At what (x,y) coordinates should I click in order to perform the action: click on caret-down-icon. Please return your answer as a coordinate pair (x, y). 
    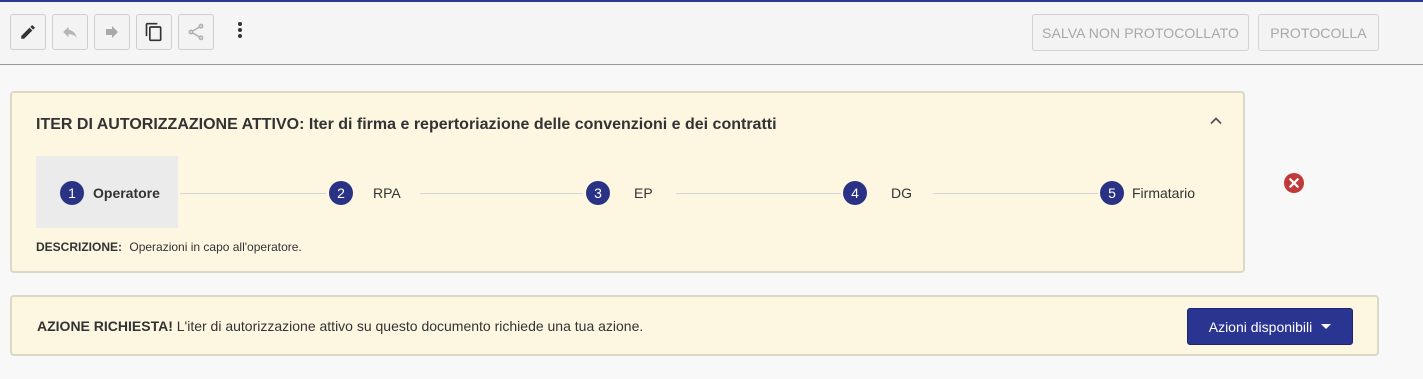
    Looking at the image, I should click on (1326, 326).